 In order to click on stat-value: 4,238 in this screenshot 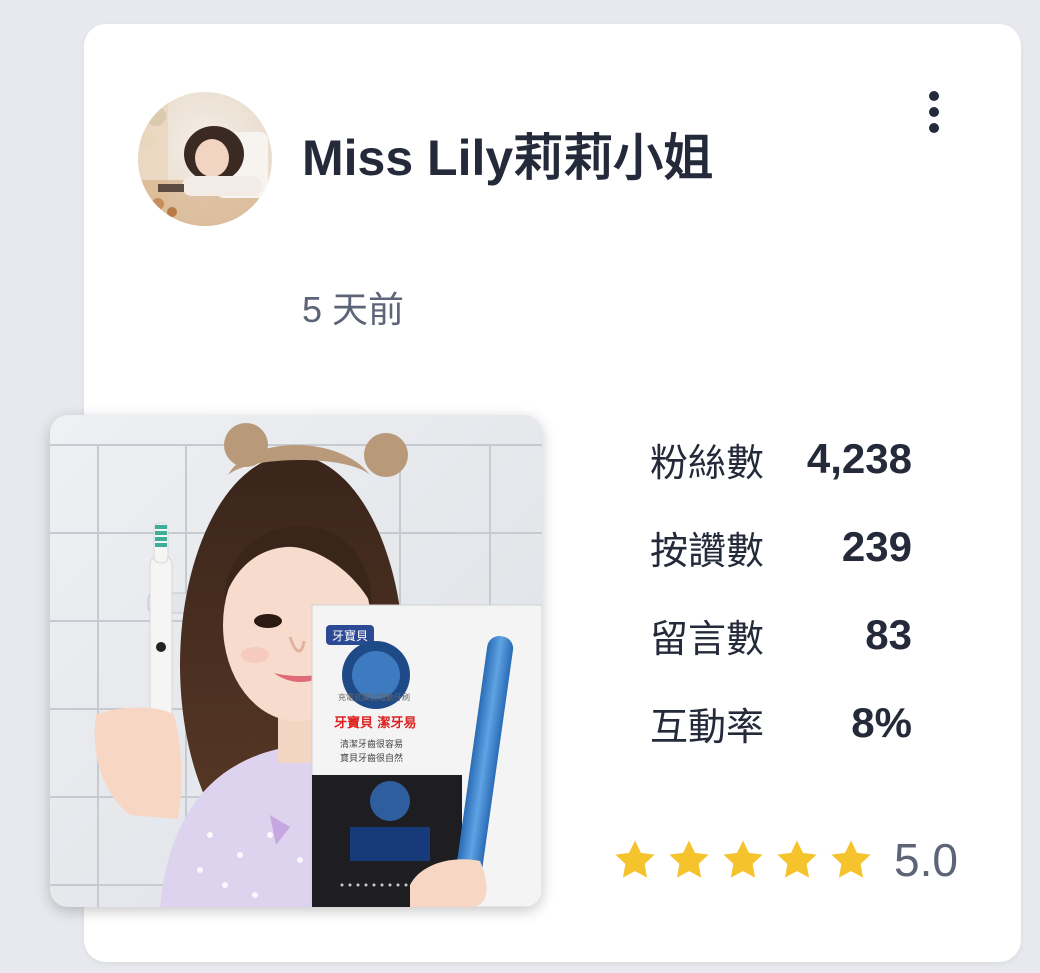, I will do `click(859, 458)`.